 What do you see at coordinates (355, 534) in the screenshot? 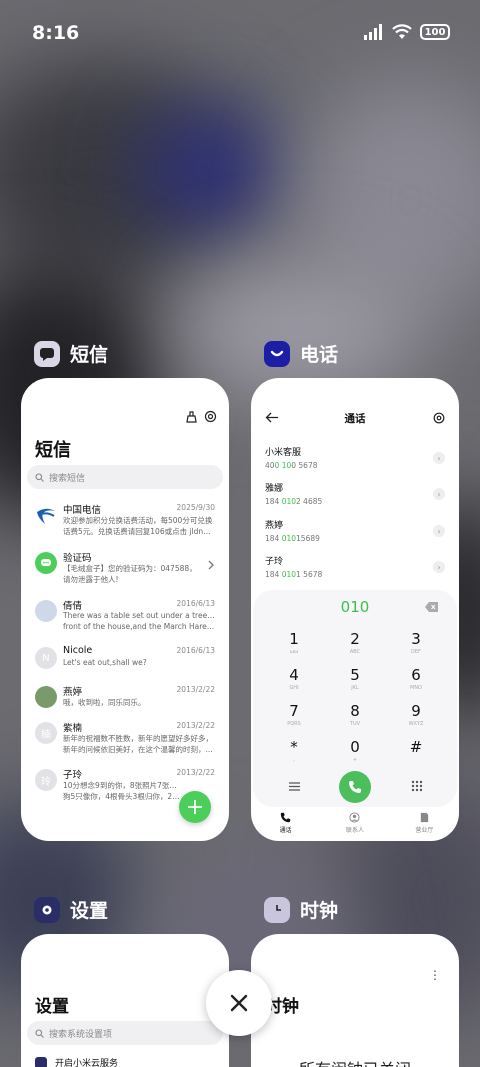
I see `contact-suggestion: 燕婷 184 01015689 ›` at bounding box center [355, 534].